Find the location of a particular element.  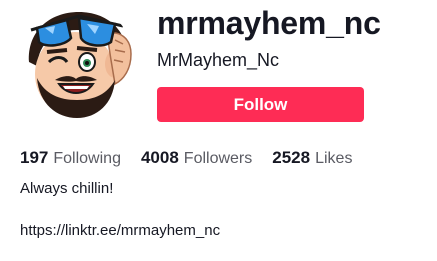

nickname: MrMayhem_Nc is located at coordinates (218, 60).